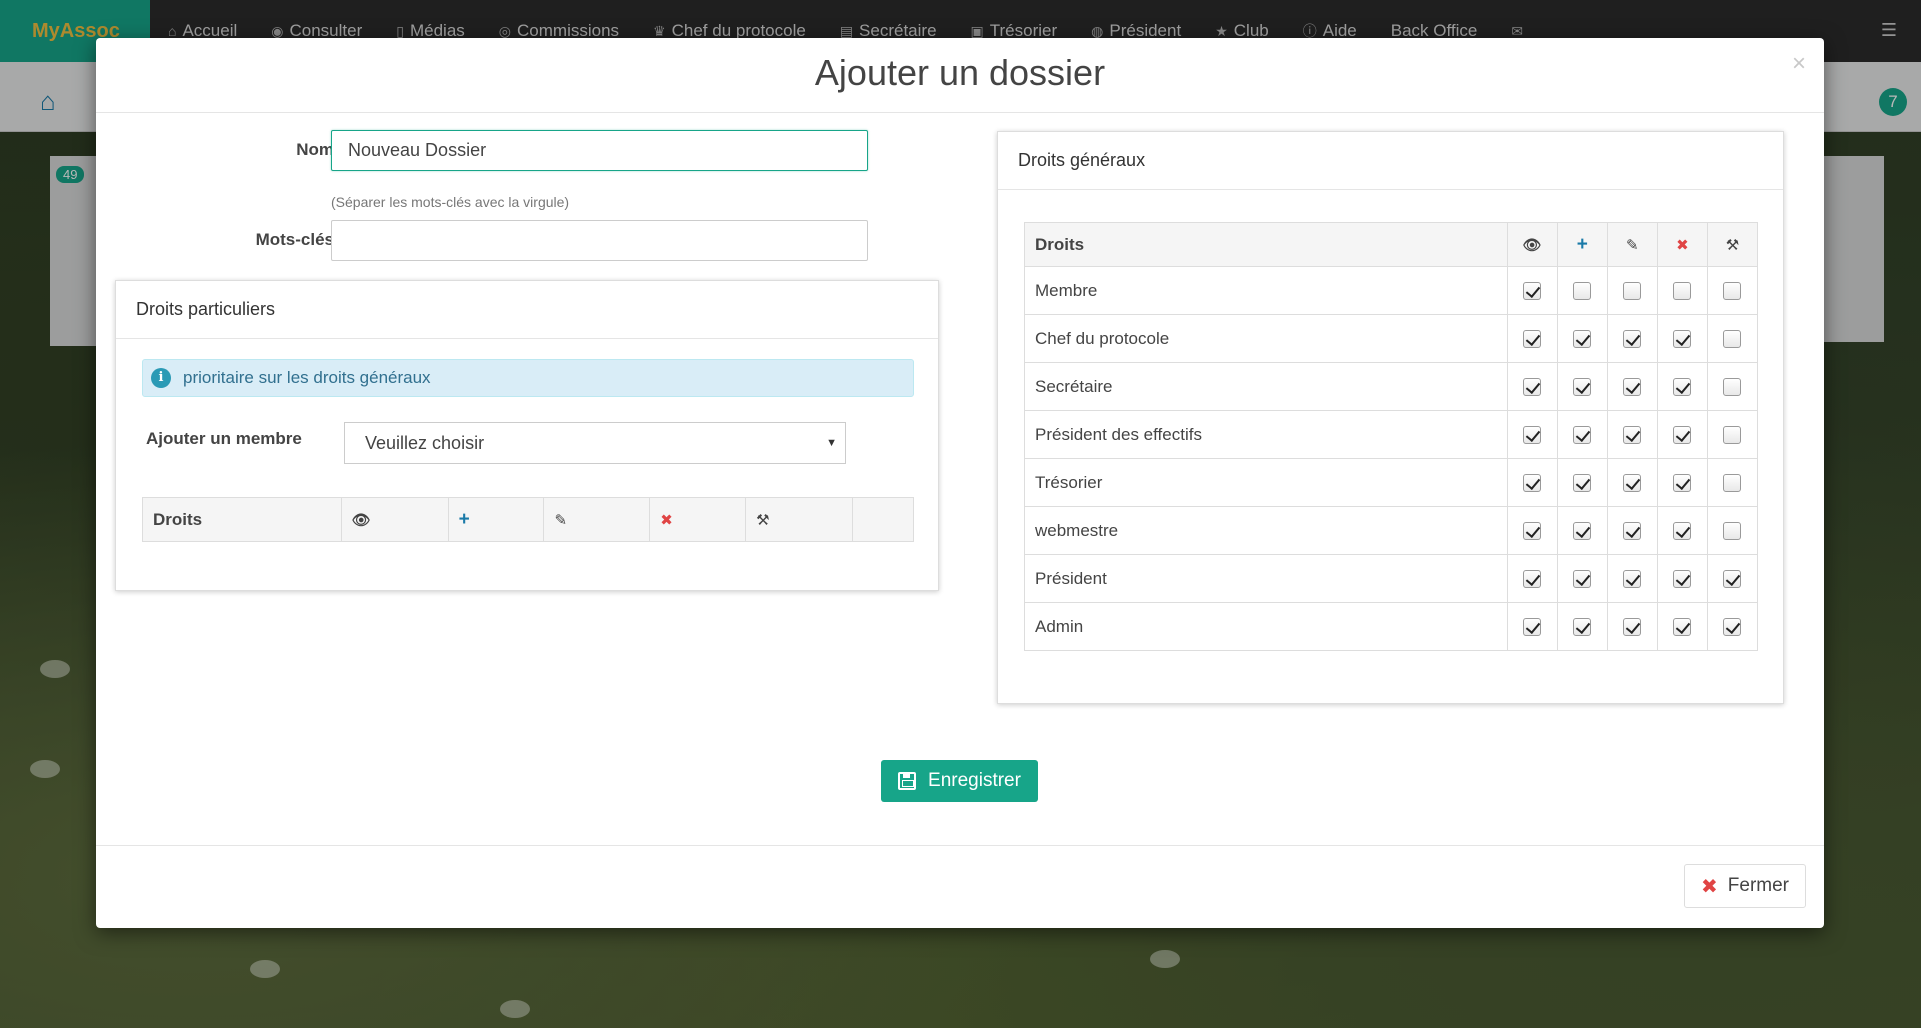 Image resolution: width=1921 pixels, height=1028 pixels. I want to click on save-button: Enregistrer, so click(959, 781).